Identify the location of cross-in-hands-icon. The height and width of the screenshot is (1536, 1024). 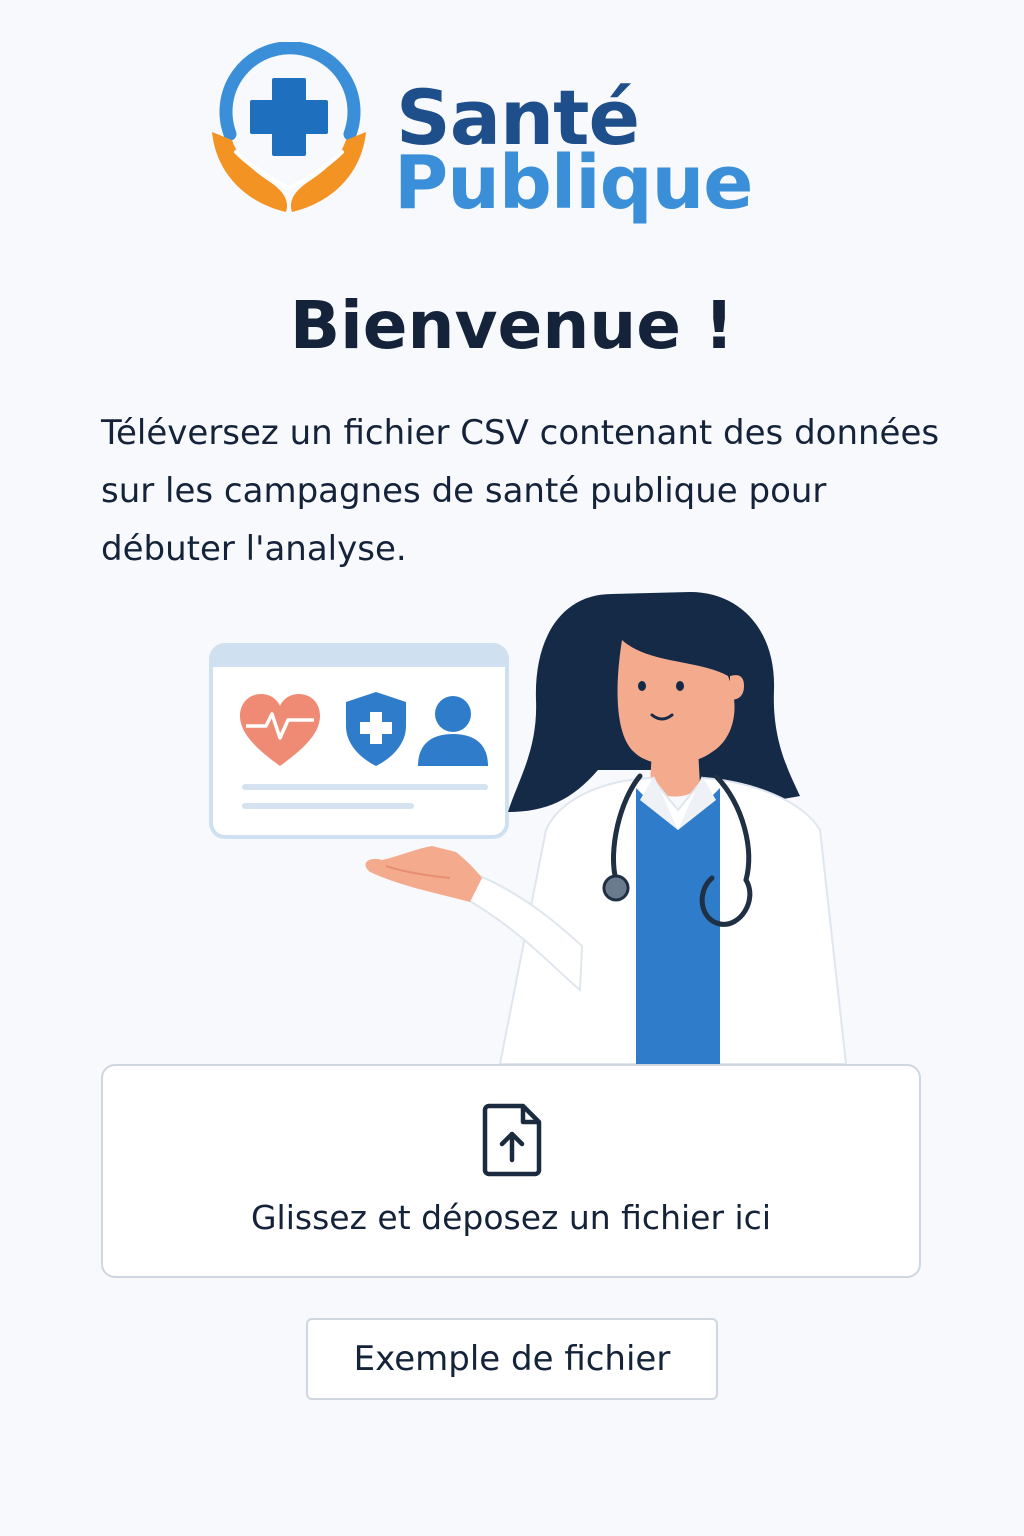
(289, 127).